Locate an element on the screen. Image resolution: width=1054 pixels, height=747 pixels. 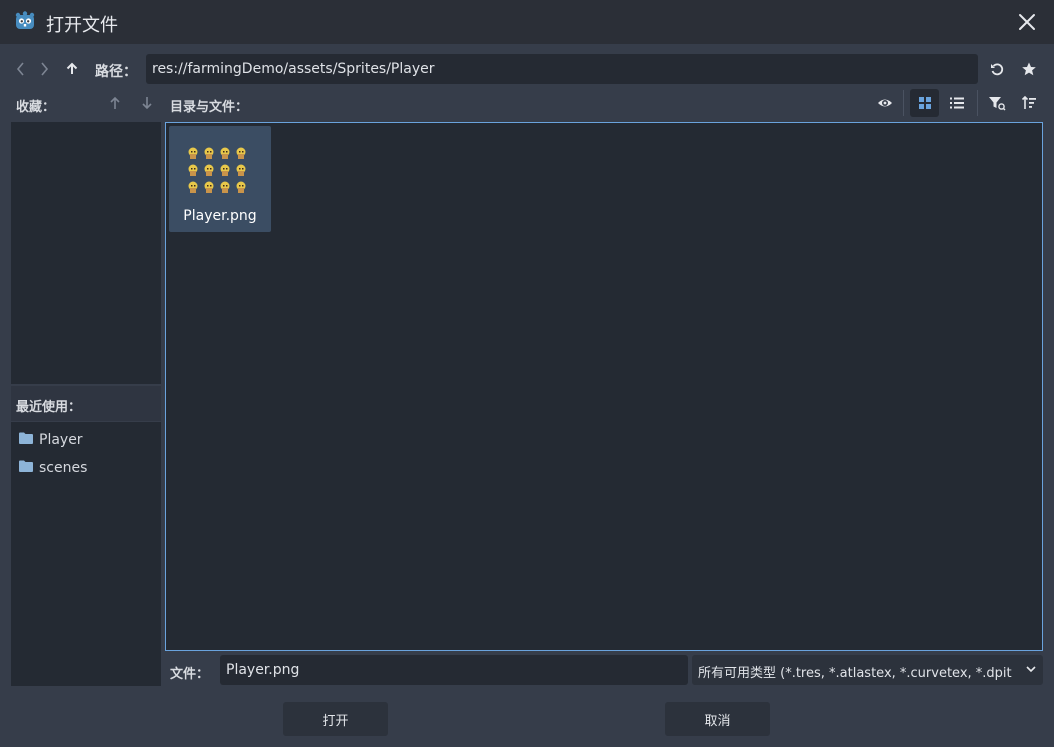
eye-icon is located at coordinates (885, 103).